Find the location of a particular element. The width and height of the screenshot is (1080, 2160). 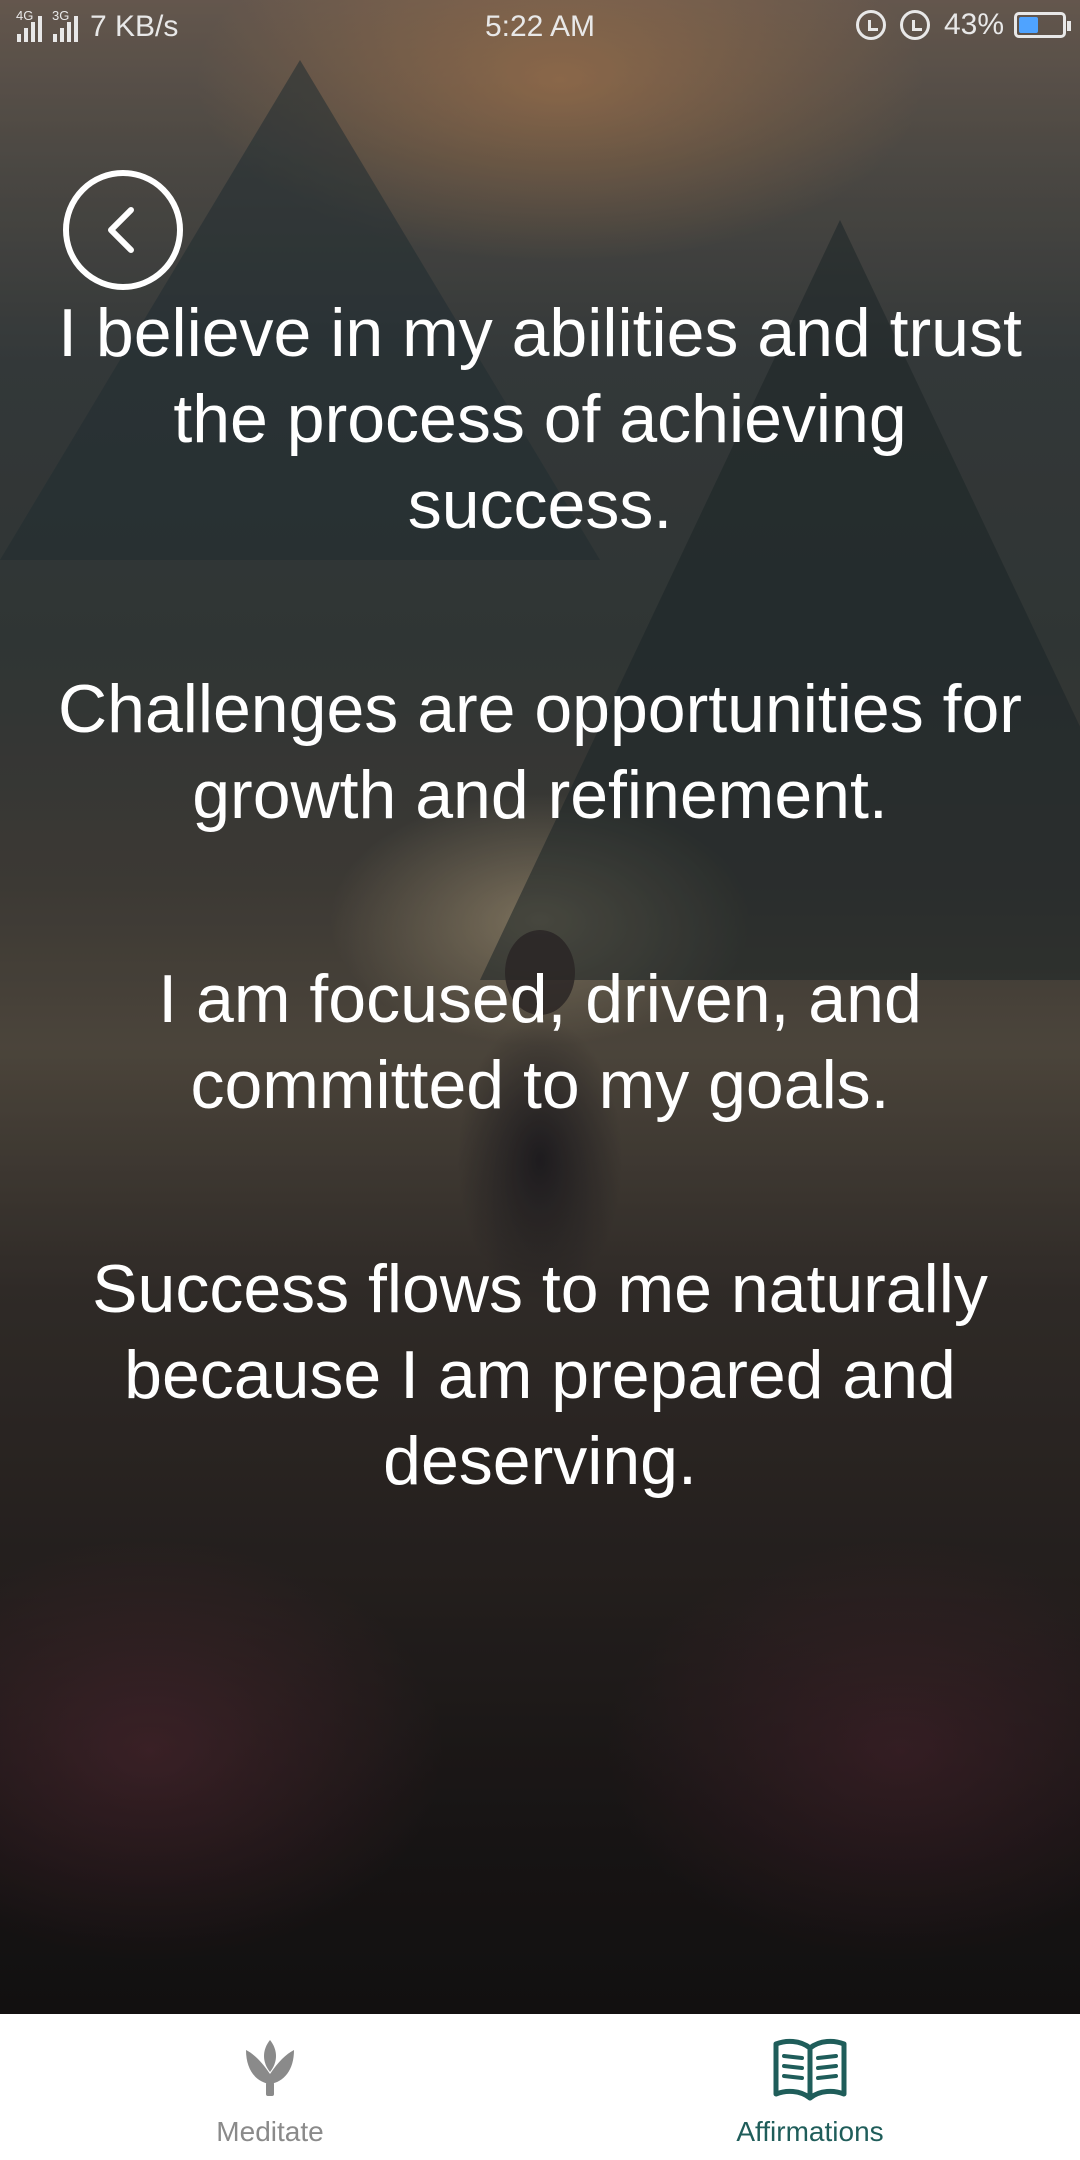

status-bar: 4G 3G 7 KB/s 5:22 AM 43% is located at coordinates (540, 28).